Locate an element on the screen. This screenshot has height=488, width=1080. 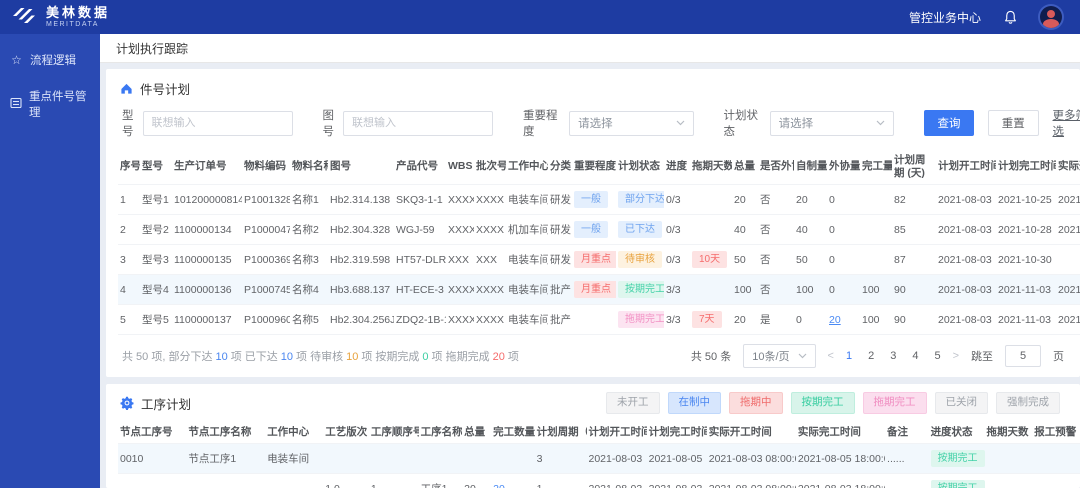
tab-bar: 计划执行跟踪 is located at coordinates (590, 48).